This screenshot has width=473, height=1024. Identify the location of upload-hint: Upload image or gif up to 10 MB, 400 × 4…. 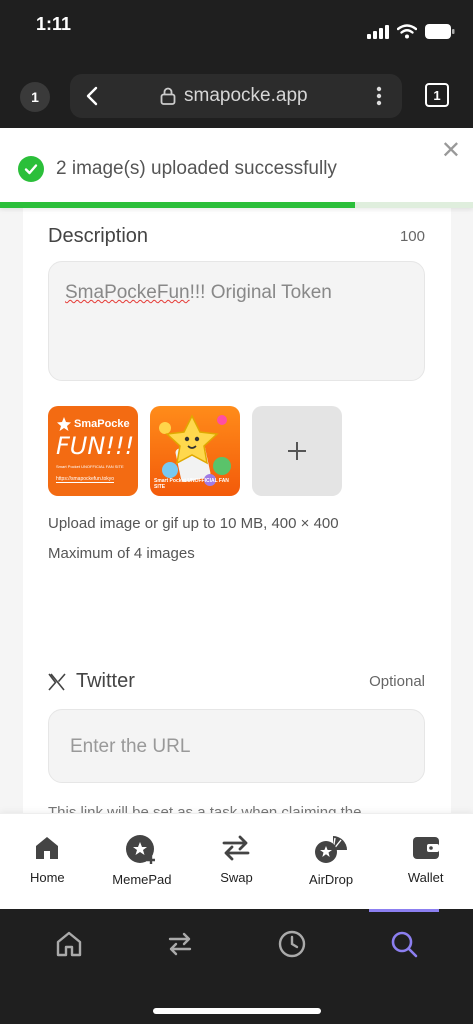
(193, 523).